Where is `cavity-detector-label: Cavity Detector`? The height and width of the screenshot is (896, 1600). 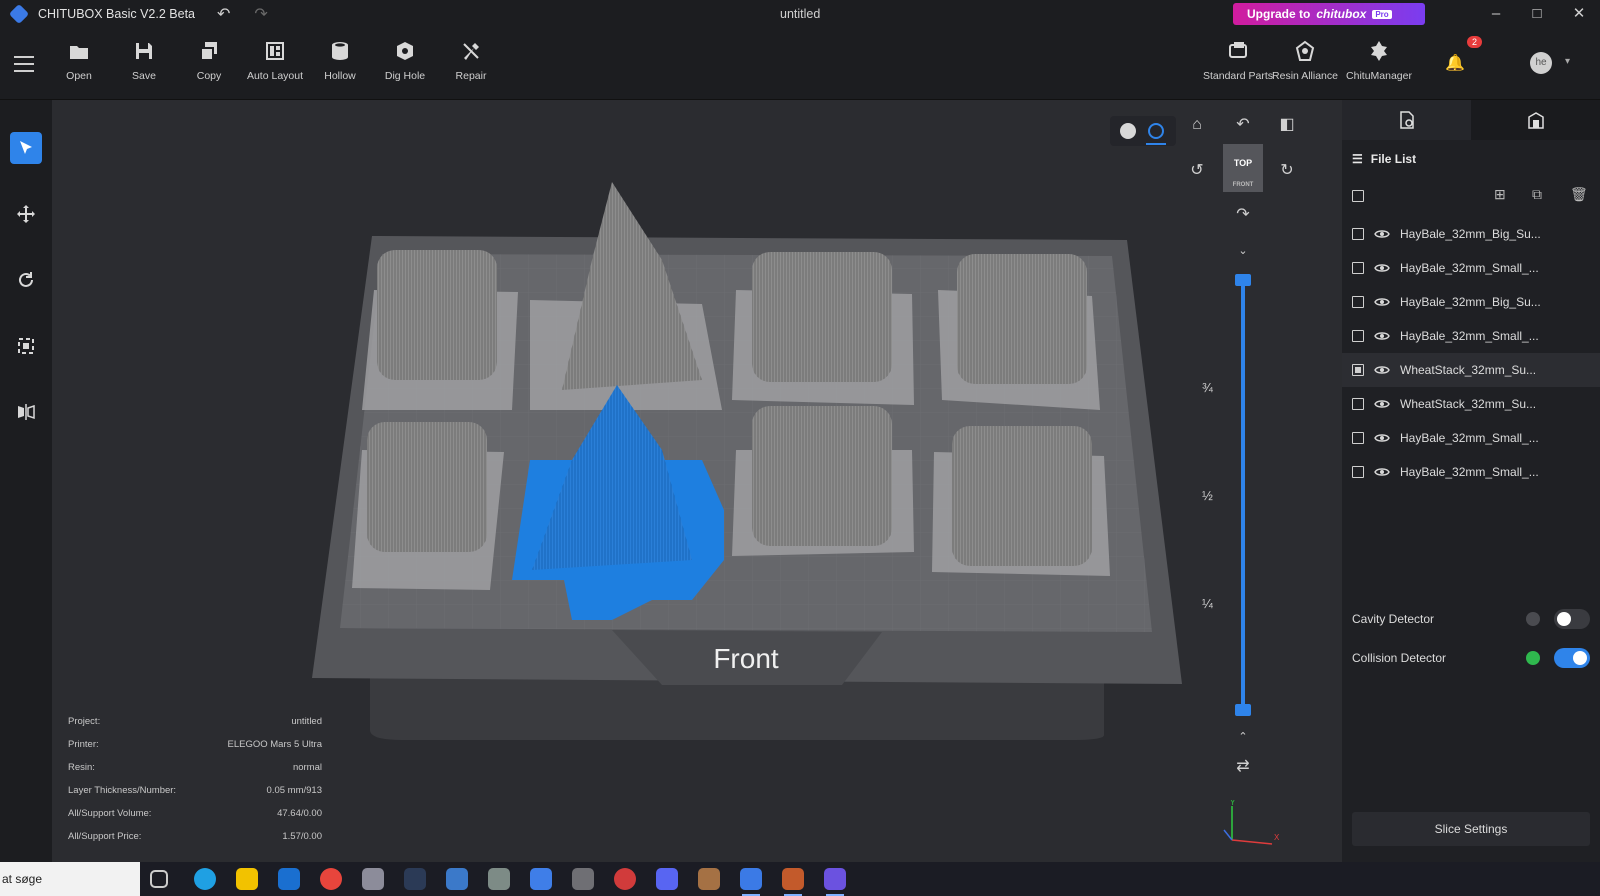 cavity-detector-label: Cavity Detector is located at coordinates (1393, 619).